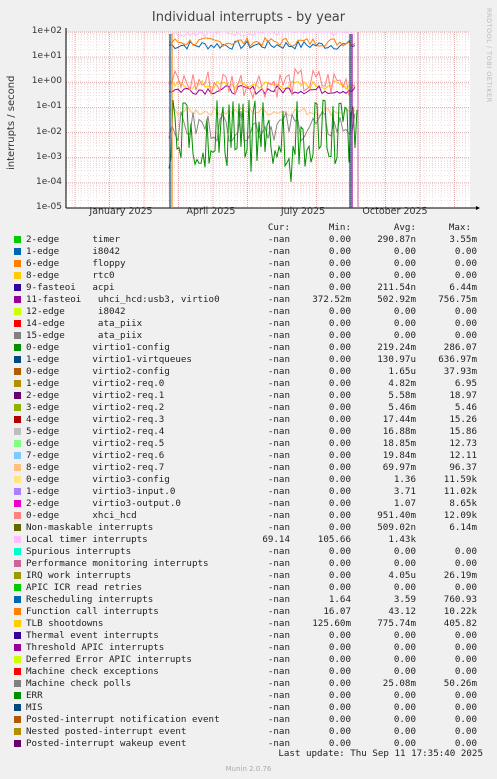 The image size is (497, 779). Describe the element at coordinates (460, 611) in the screenshot. I see `legend-max: 10.22k` at that location.